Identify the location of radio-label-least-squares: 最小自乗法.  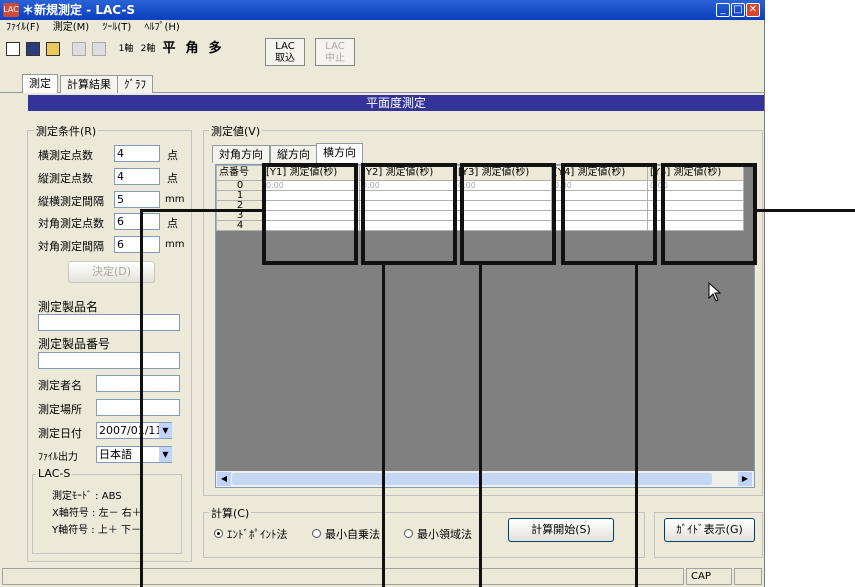
(352, 534).